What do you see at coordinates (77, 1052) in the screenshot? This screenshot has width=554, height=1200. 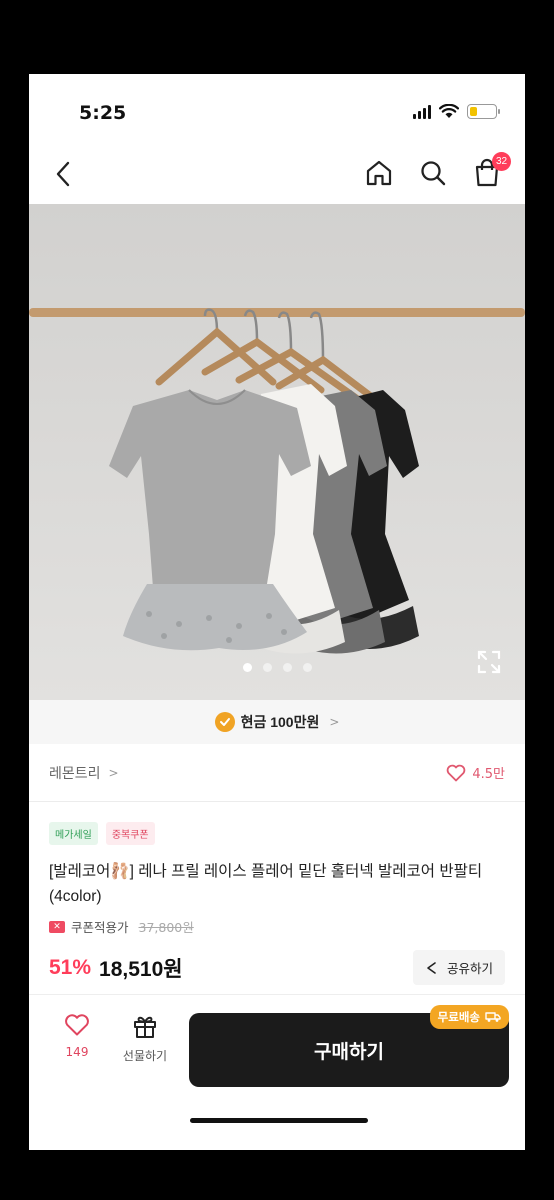 I see `like-count: 149` at bounding box center [77, 1052].